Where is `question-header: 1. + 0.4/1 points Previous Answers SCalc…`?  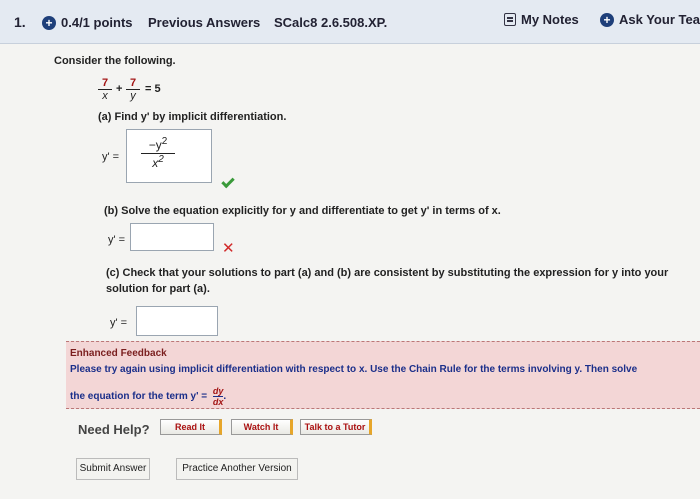
question-header: 1. + 0.4/1 points Previous Answers SCalc… is located at coordinates (350, 22).